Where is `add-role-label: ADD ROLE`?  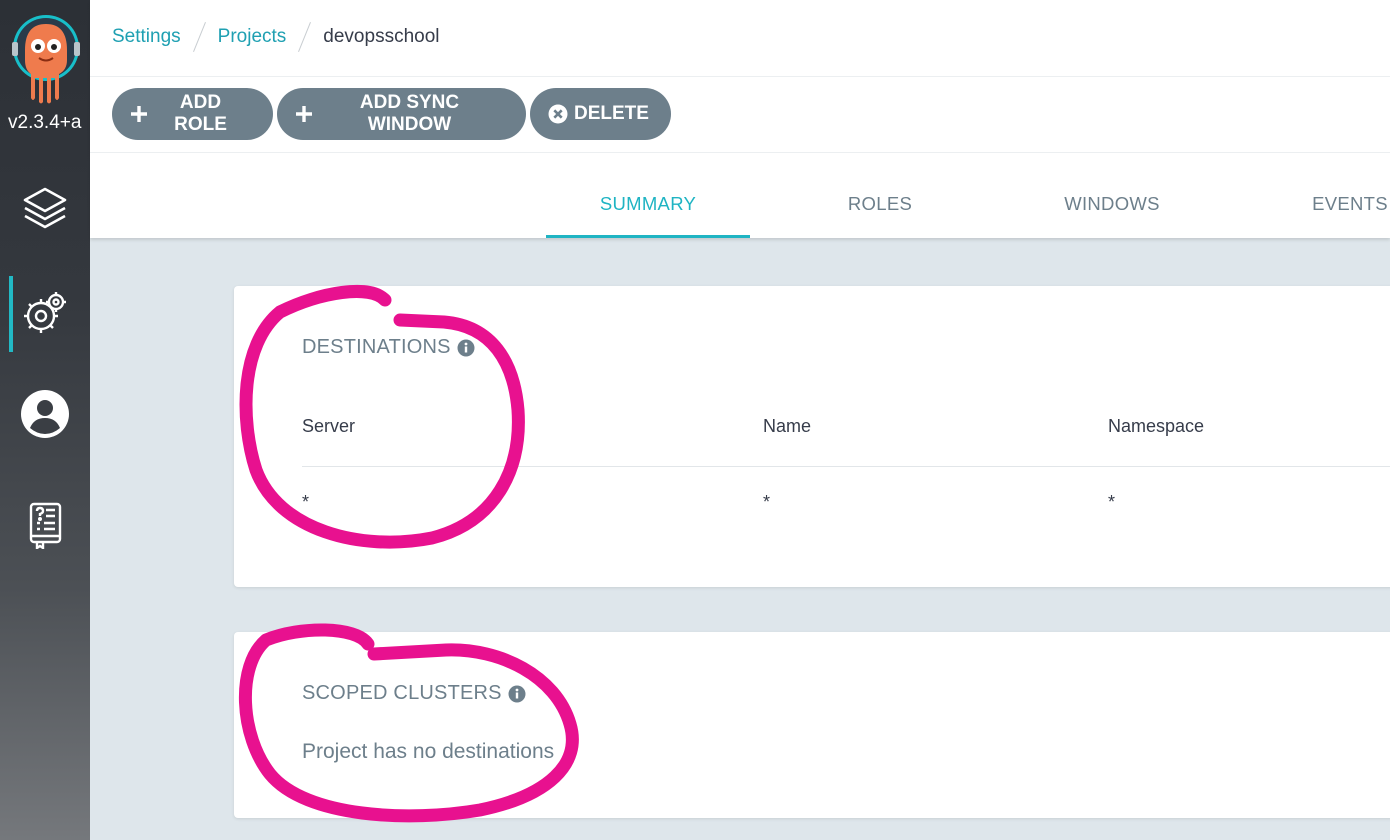 add-role-label: ADD ROLE is located at coordinates (200, 113).